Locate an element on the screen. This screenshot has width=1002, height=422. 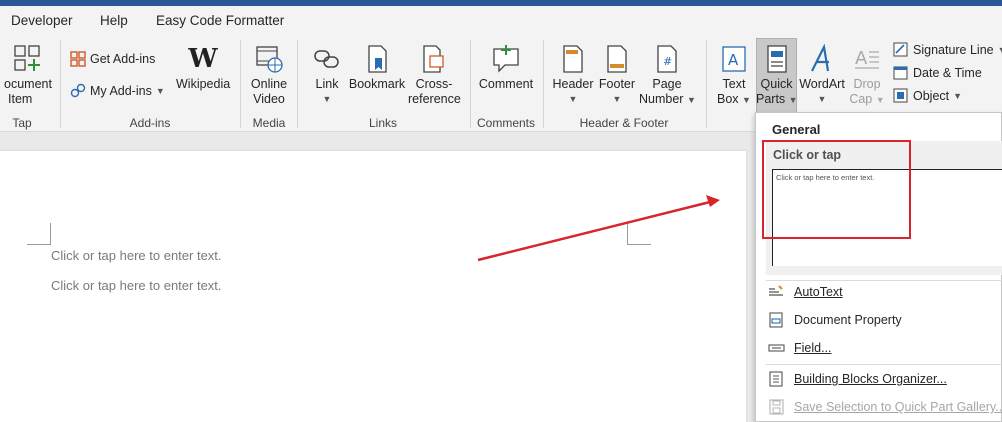
document-property-label: Document Property is located at coordinates (848, 320).